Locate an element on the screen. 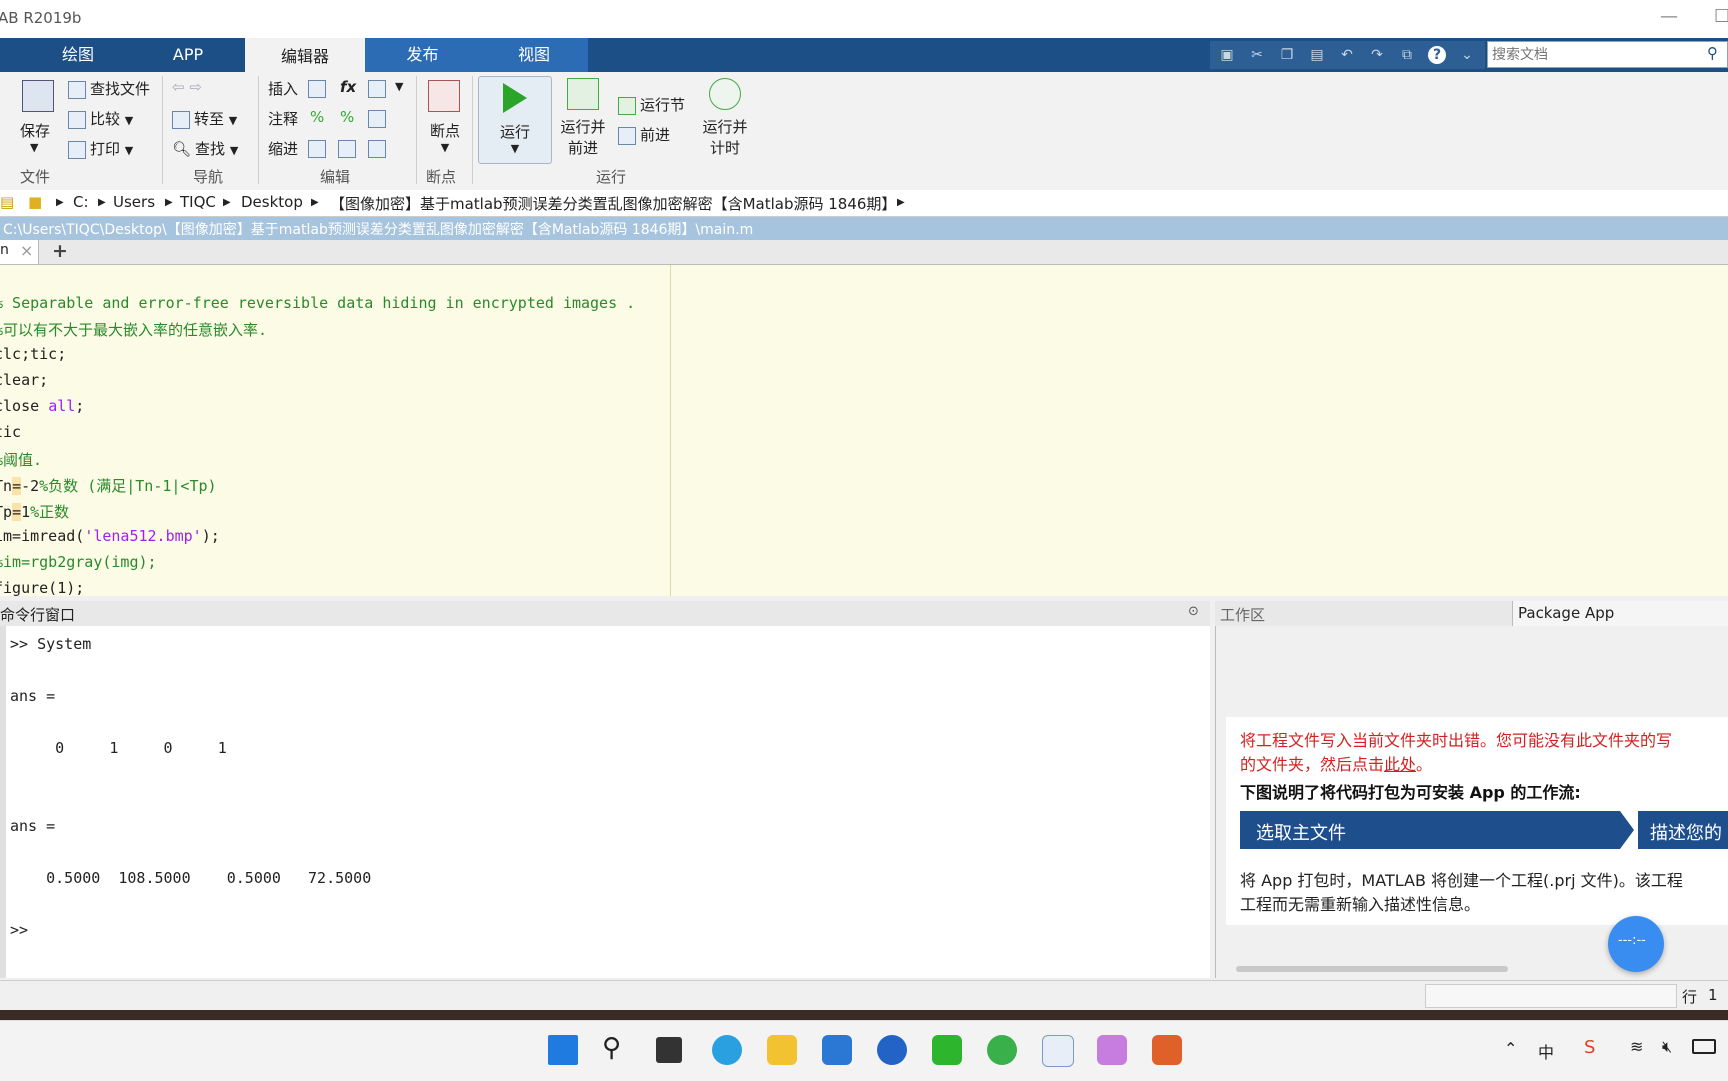 This screenshot has height=1081, width=1728. workflow-step-select-main-file: 选取主文件 is located at coordinates (1430, 830).